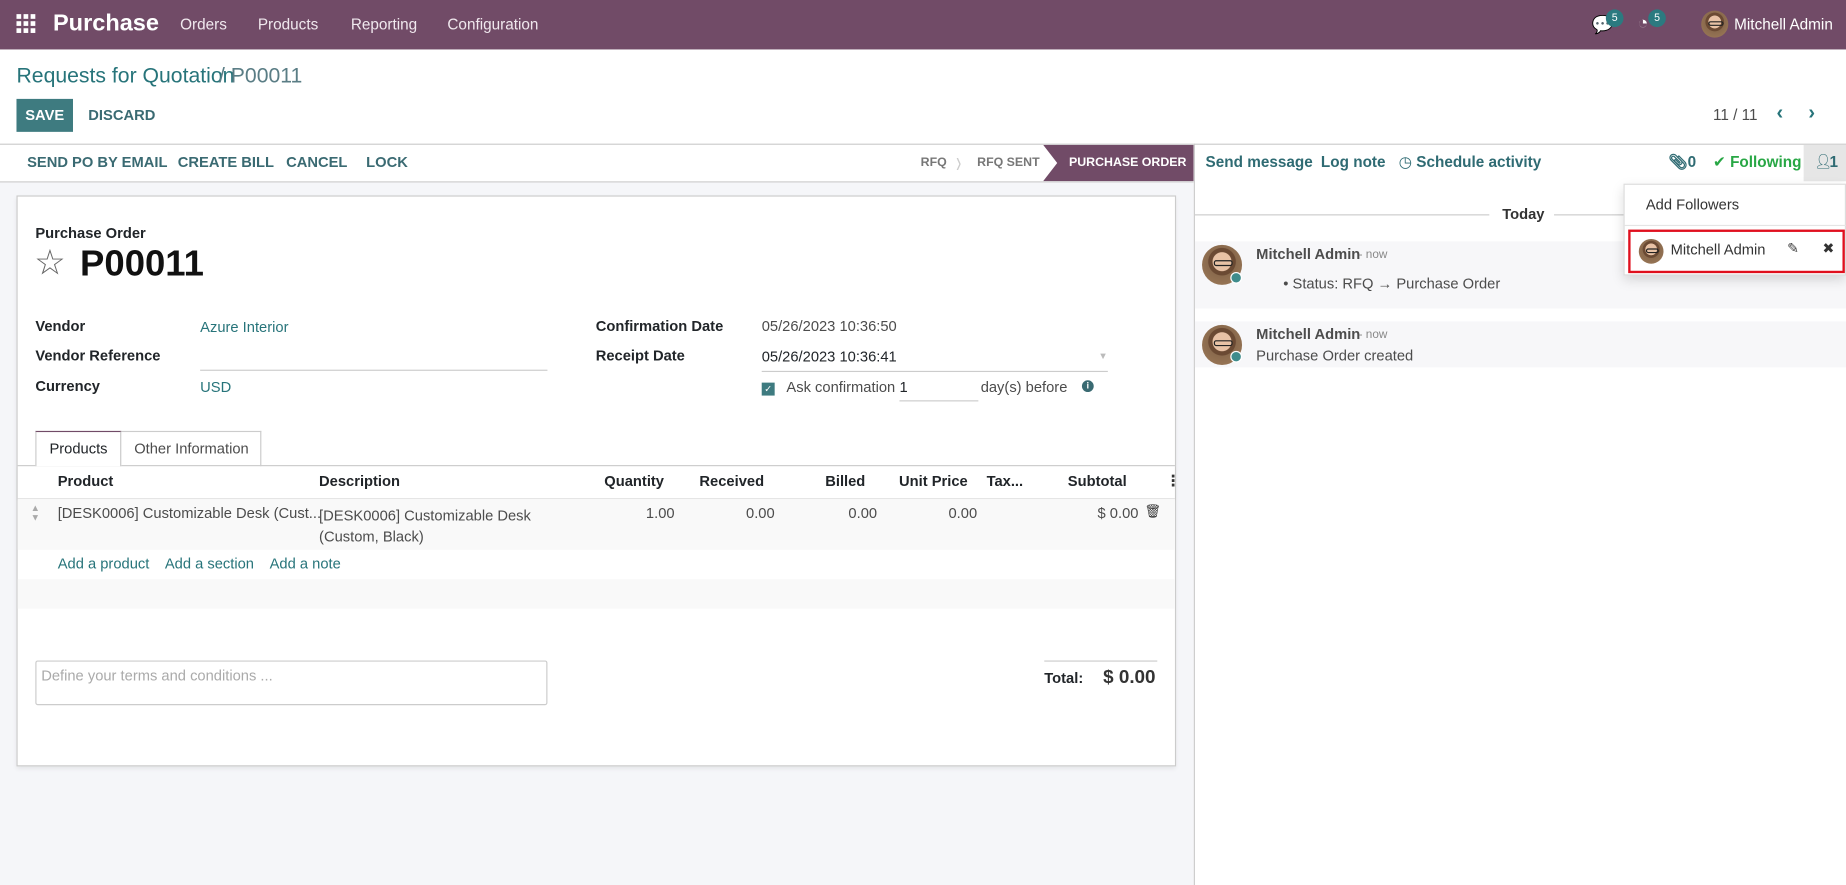 This screenshot has height=885, width=1846. I want to click on paperclip-icon: 📎︎, so click(1678, 162).